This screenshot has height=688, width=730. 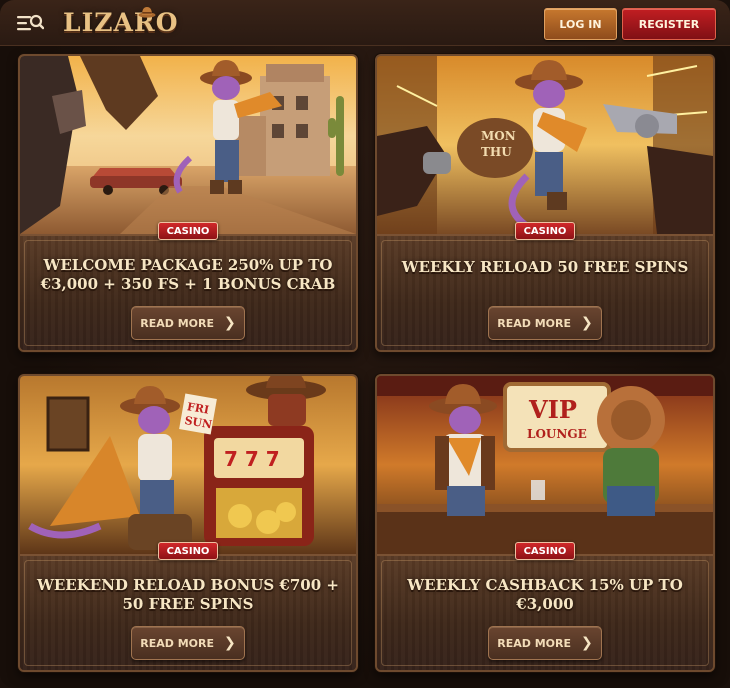 I want to click on login-button: LOG IN, so click(x=580, y=24).